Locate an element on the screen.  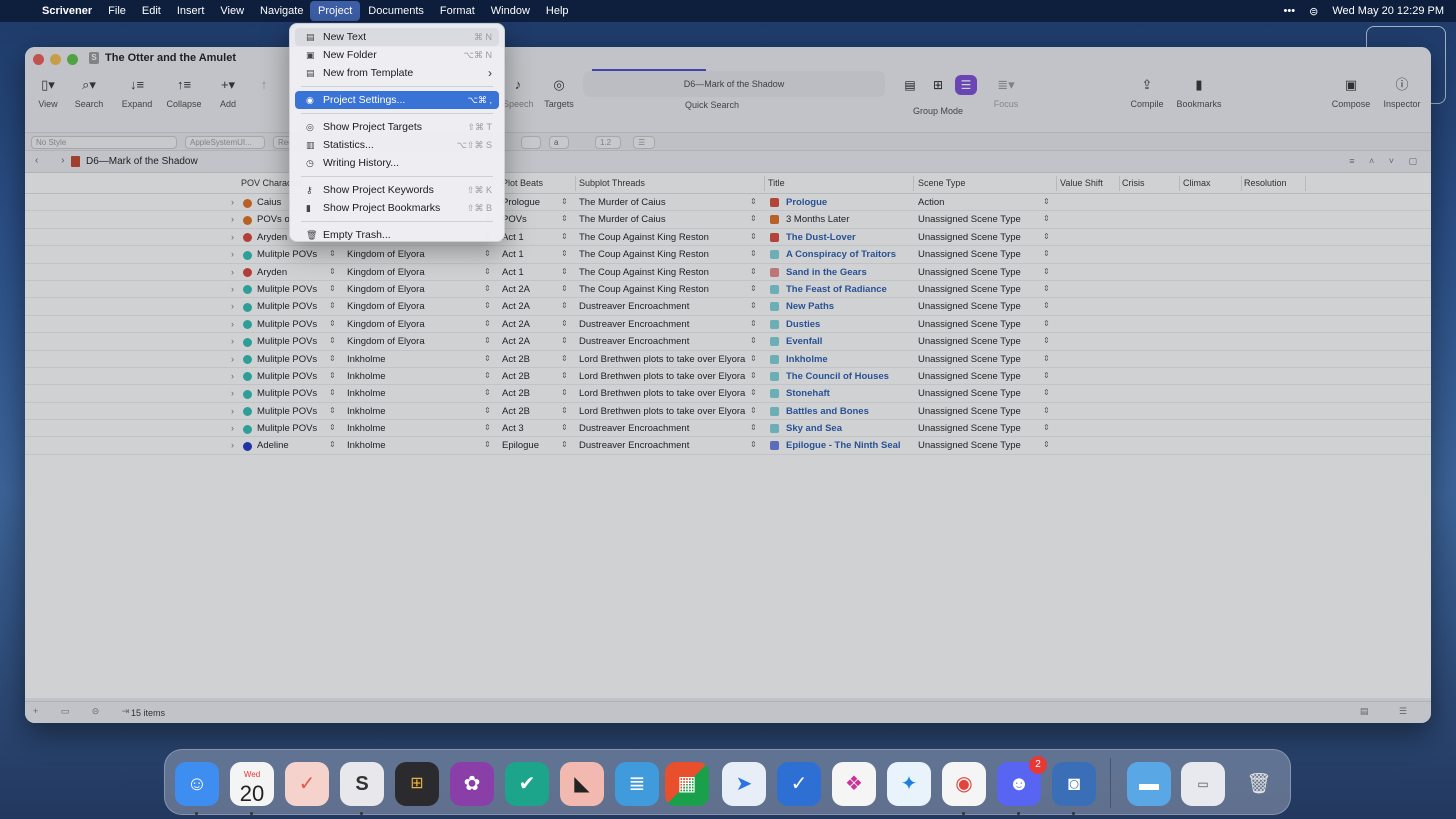
menu-item-project-settings: ◉ Project Settings... ⌥⌘ , is located at coordinates (397, 100).